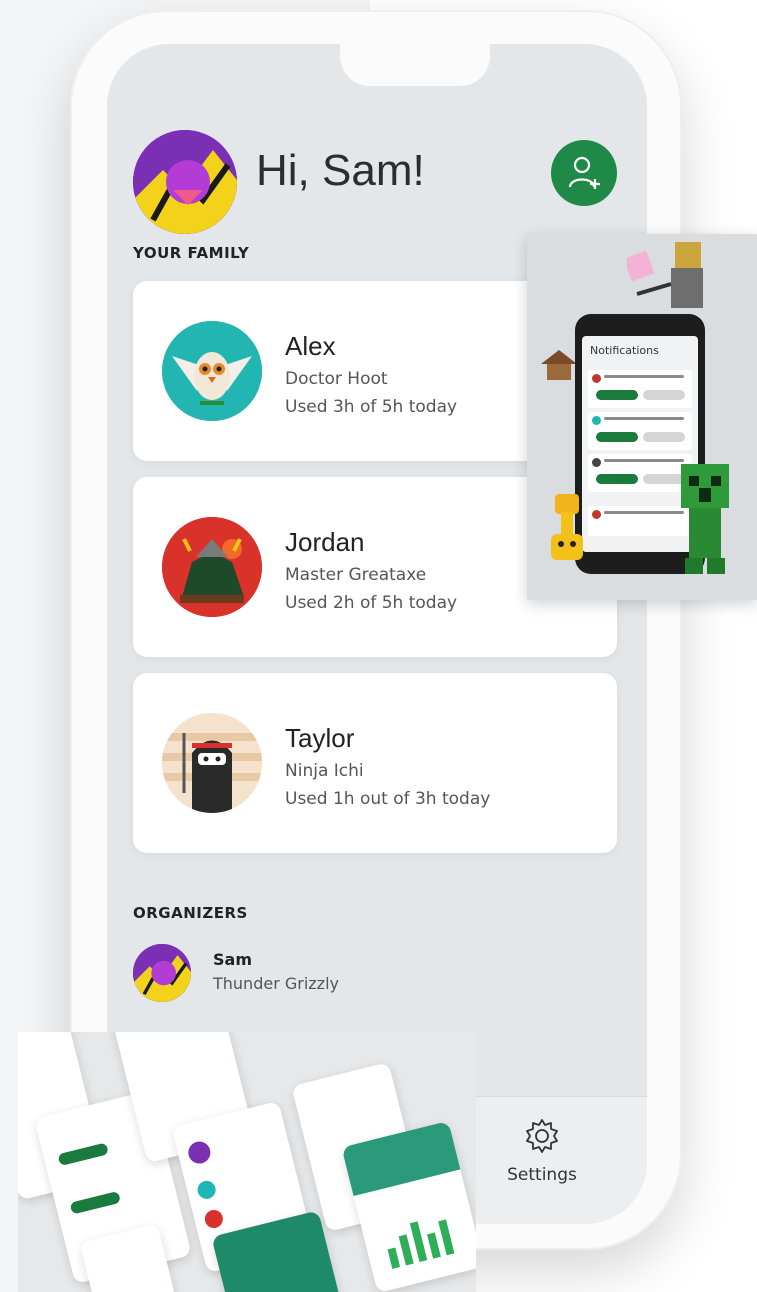 The image size is (757, 1292). What do you see at coordinates (371, 603) in the screenshot?
I see `member-usage: Used 2h of 5h today` at bounding box center [371, 603].